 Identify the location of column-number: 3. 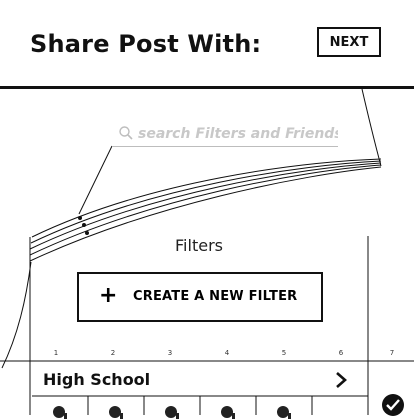
(170, 353).